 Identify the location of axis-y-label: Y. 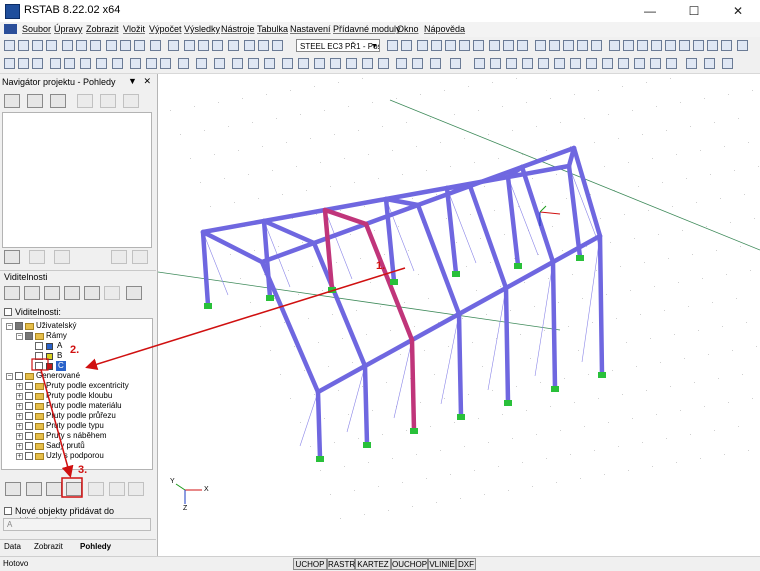
(172, 481).